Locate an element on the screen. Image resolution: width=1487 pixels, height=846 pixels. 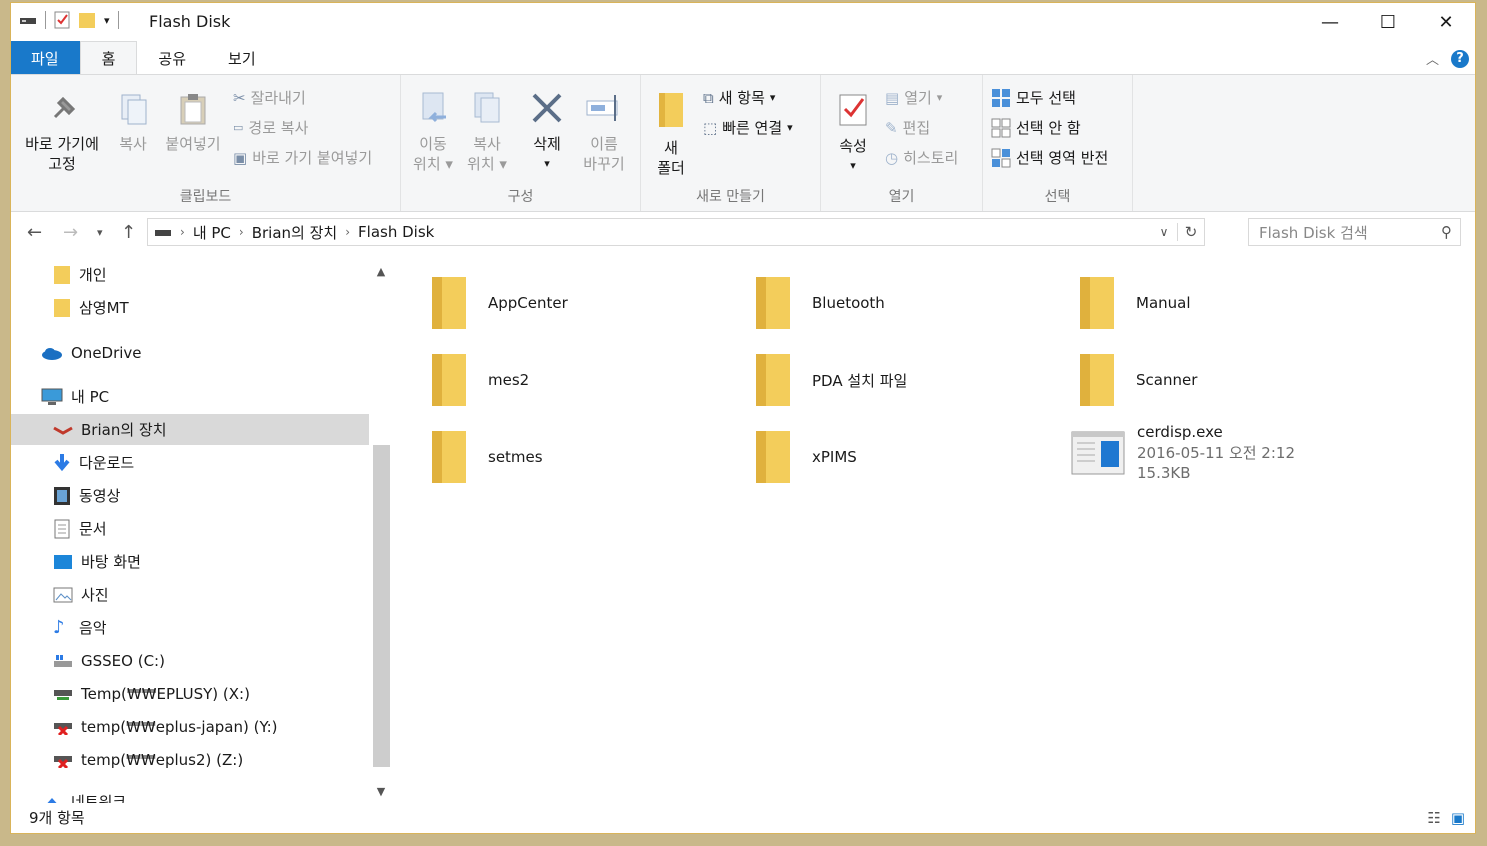
download-icon is located at coordinates (62, 462).